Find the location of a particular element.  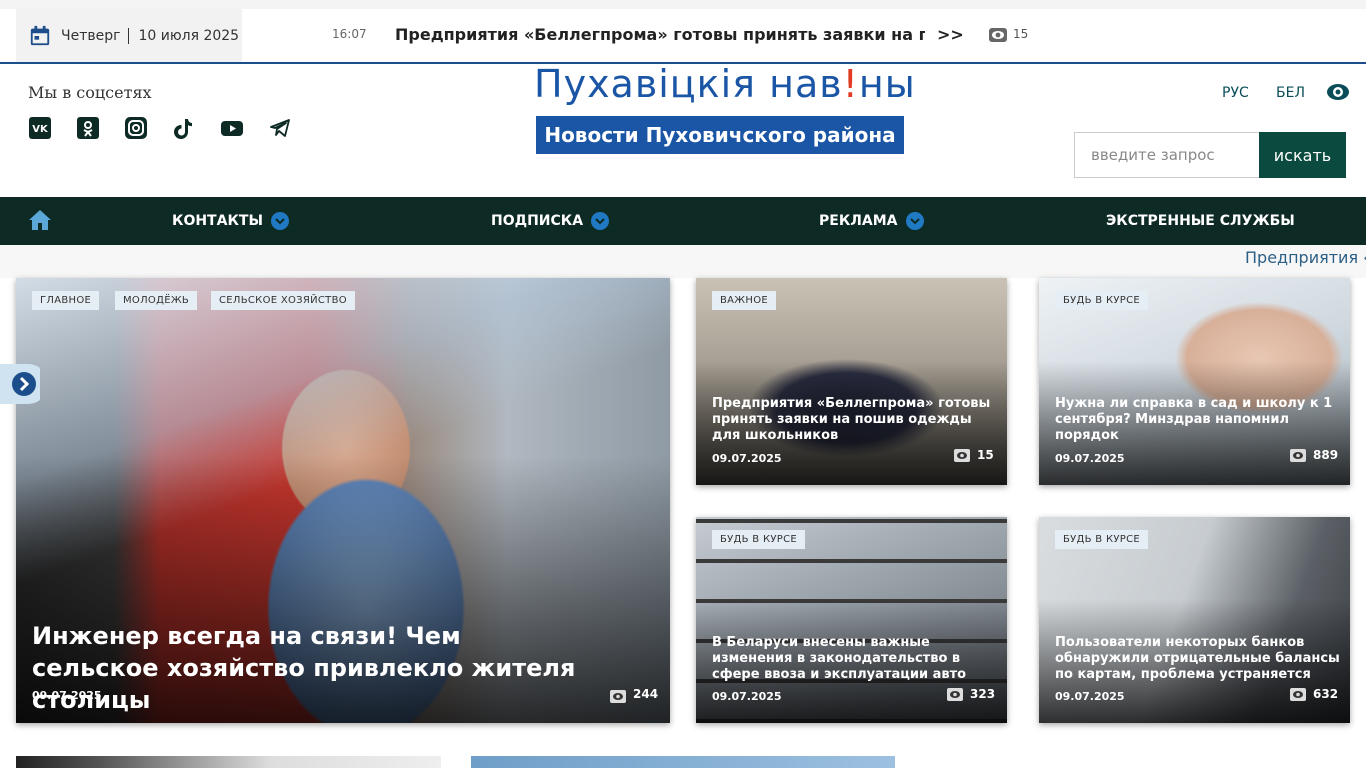

ticker-time: 16:07 is located at coordinates (349, 34).